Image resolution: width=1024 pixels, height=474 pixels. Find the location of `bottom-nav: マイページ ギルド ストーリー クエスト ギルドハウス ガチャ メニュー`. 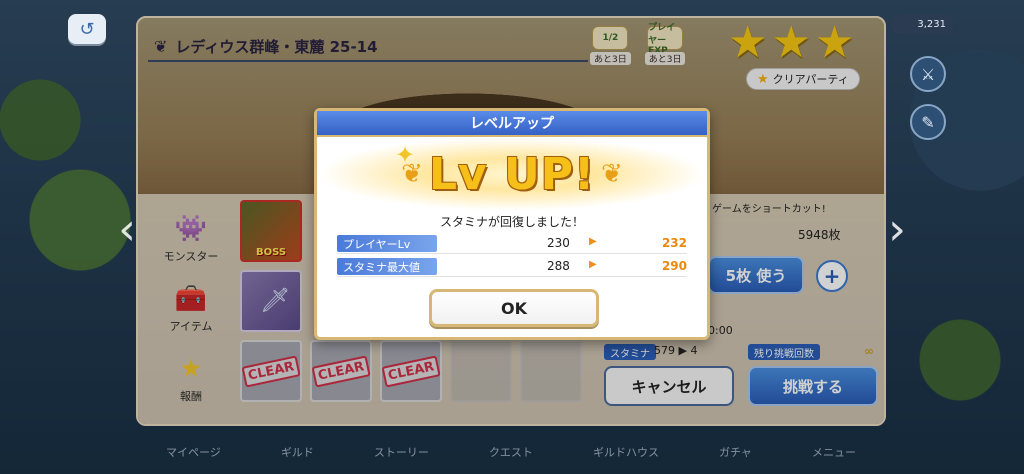

bottom-nav: マイページ ギルド ストーリー クエスト ギルドハウス ガチャ メニュー is located at coordinates (511, 452).